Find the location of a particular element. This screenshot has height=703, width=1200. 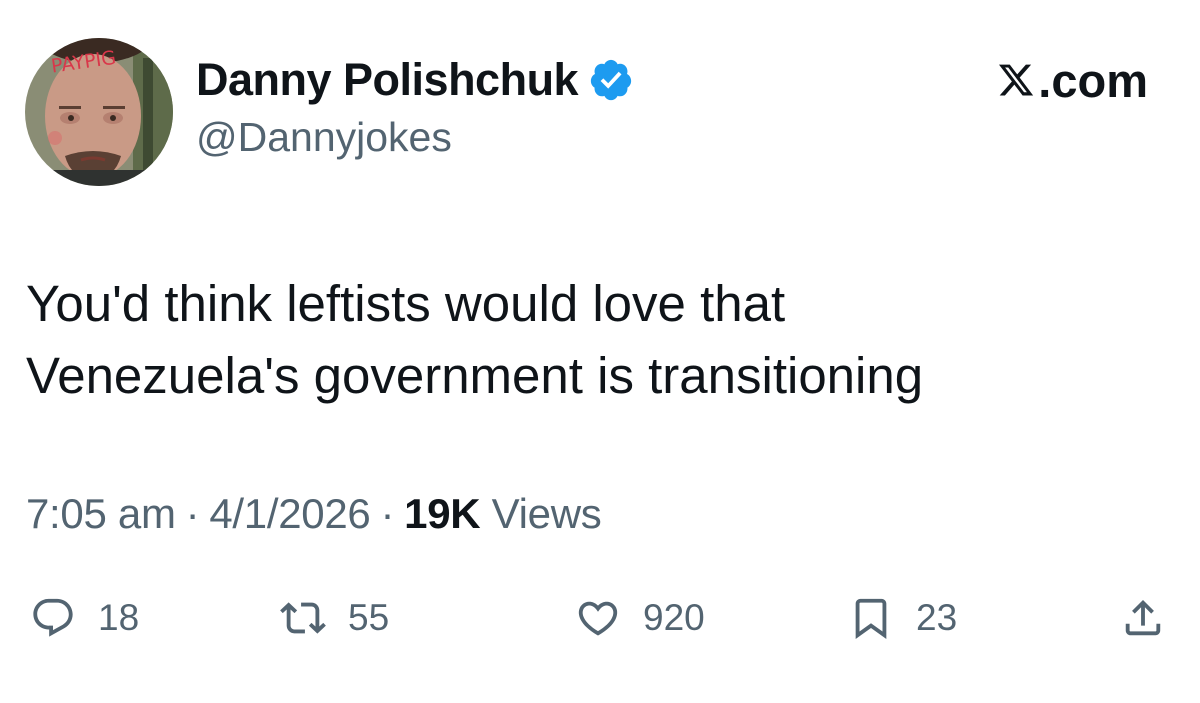

share-button is located at coordinates (1143, 618).